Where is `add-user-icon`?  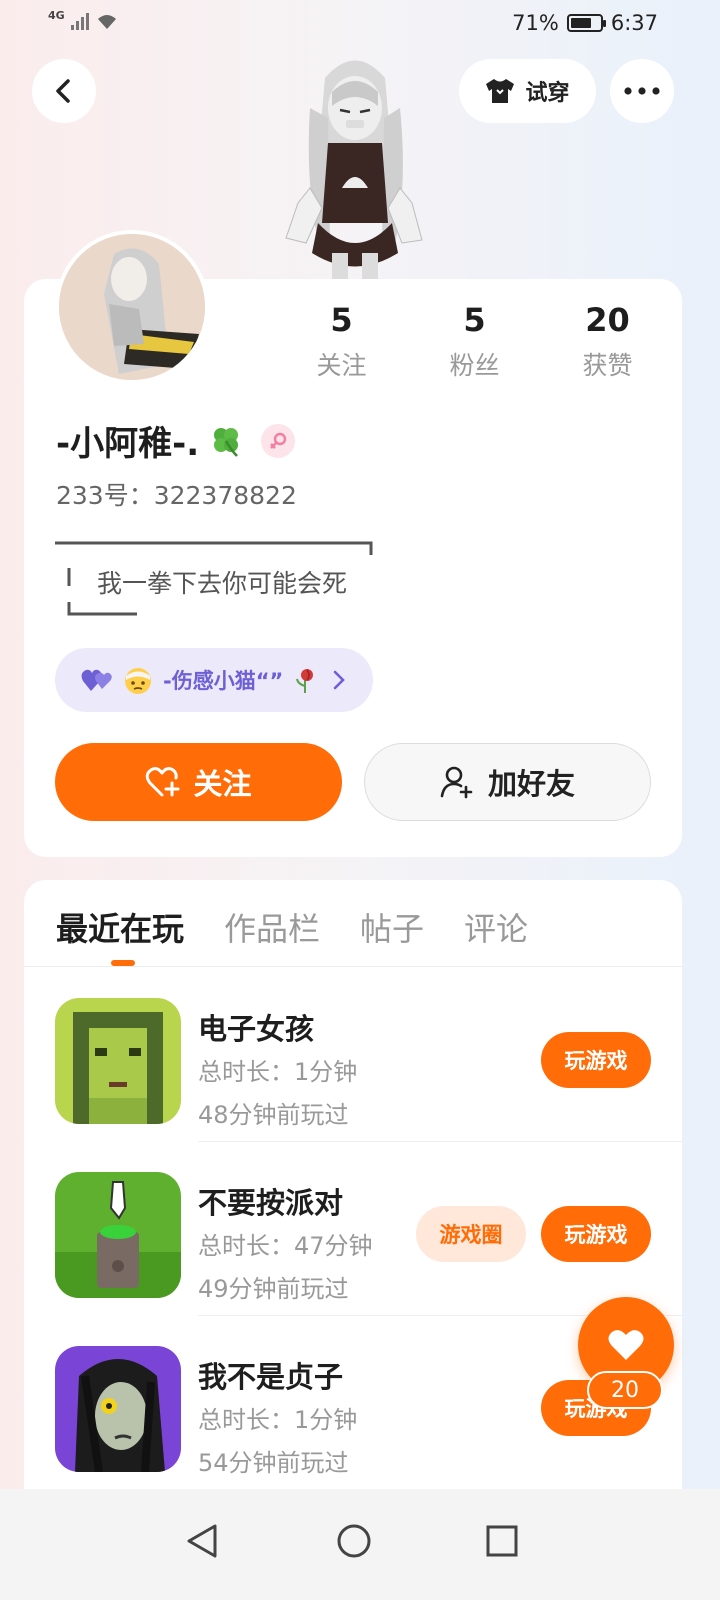
add-user-icon is located at coordinates (456, 782).